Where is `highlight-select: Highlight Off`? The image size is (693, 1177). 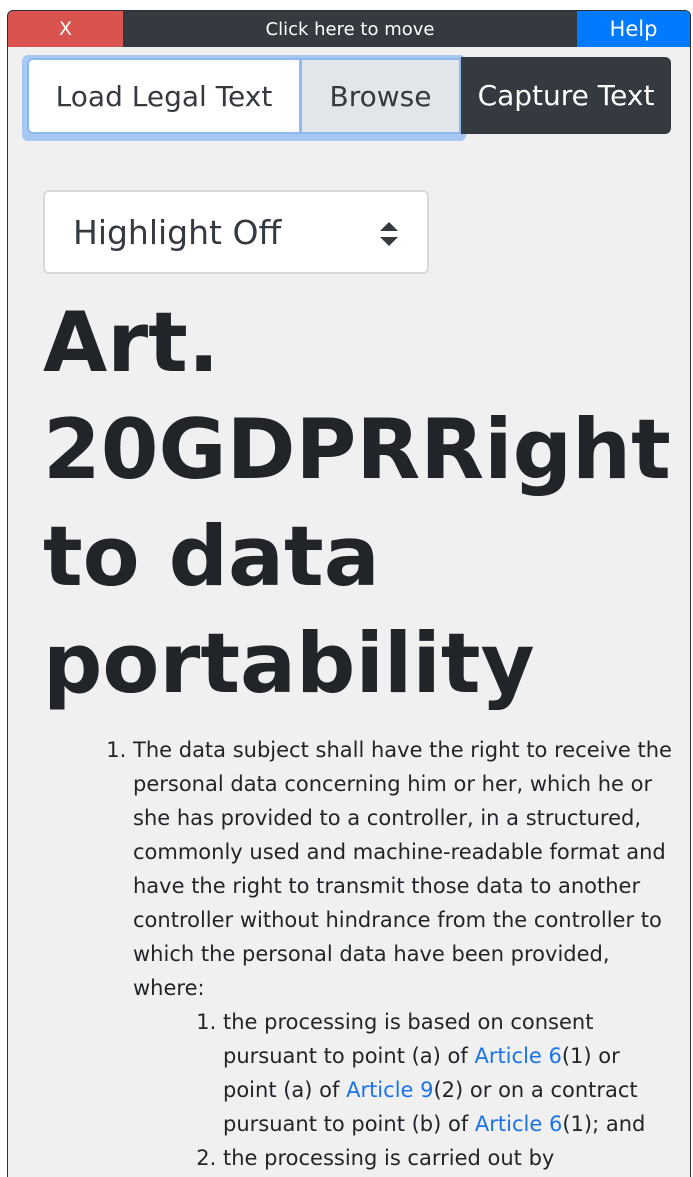 highlight-select: Highlight Off is located at coordinates (236, 232).